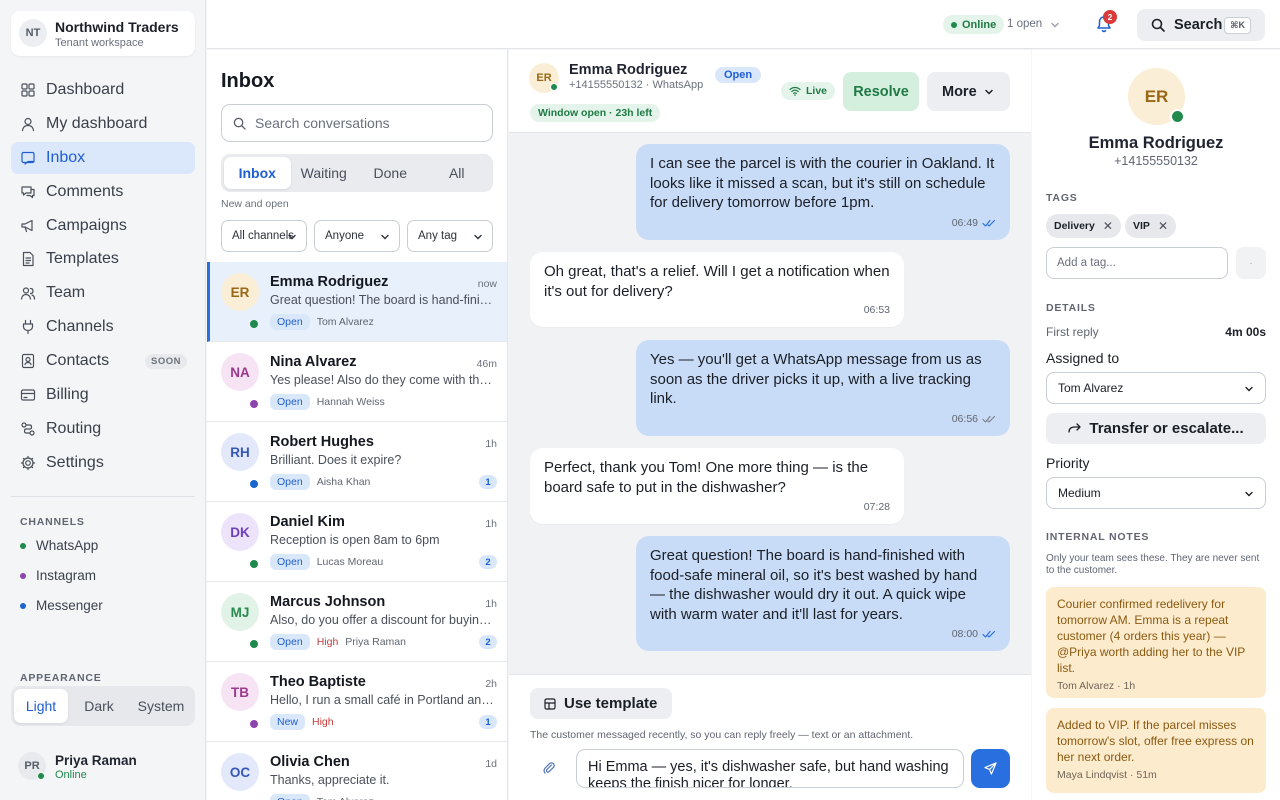  What do you see at coordinates (1075, 428) in the screenshot?
I see `arrow-right-icon` at bounding box center [1075, 428].